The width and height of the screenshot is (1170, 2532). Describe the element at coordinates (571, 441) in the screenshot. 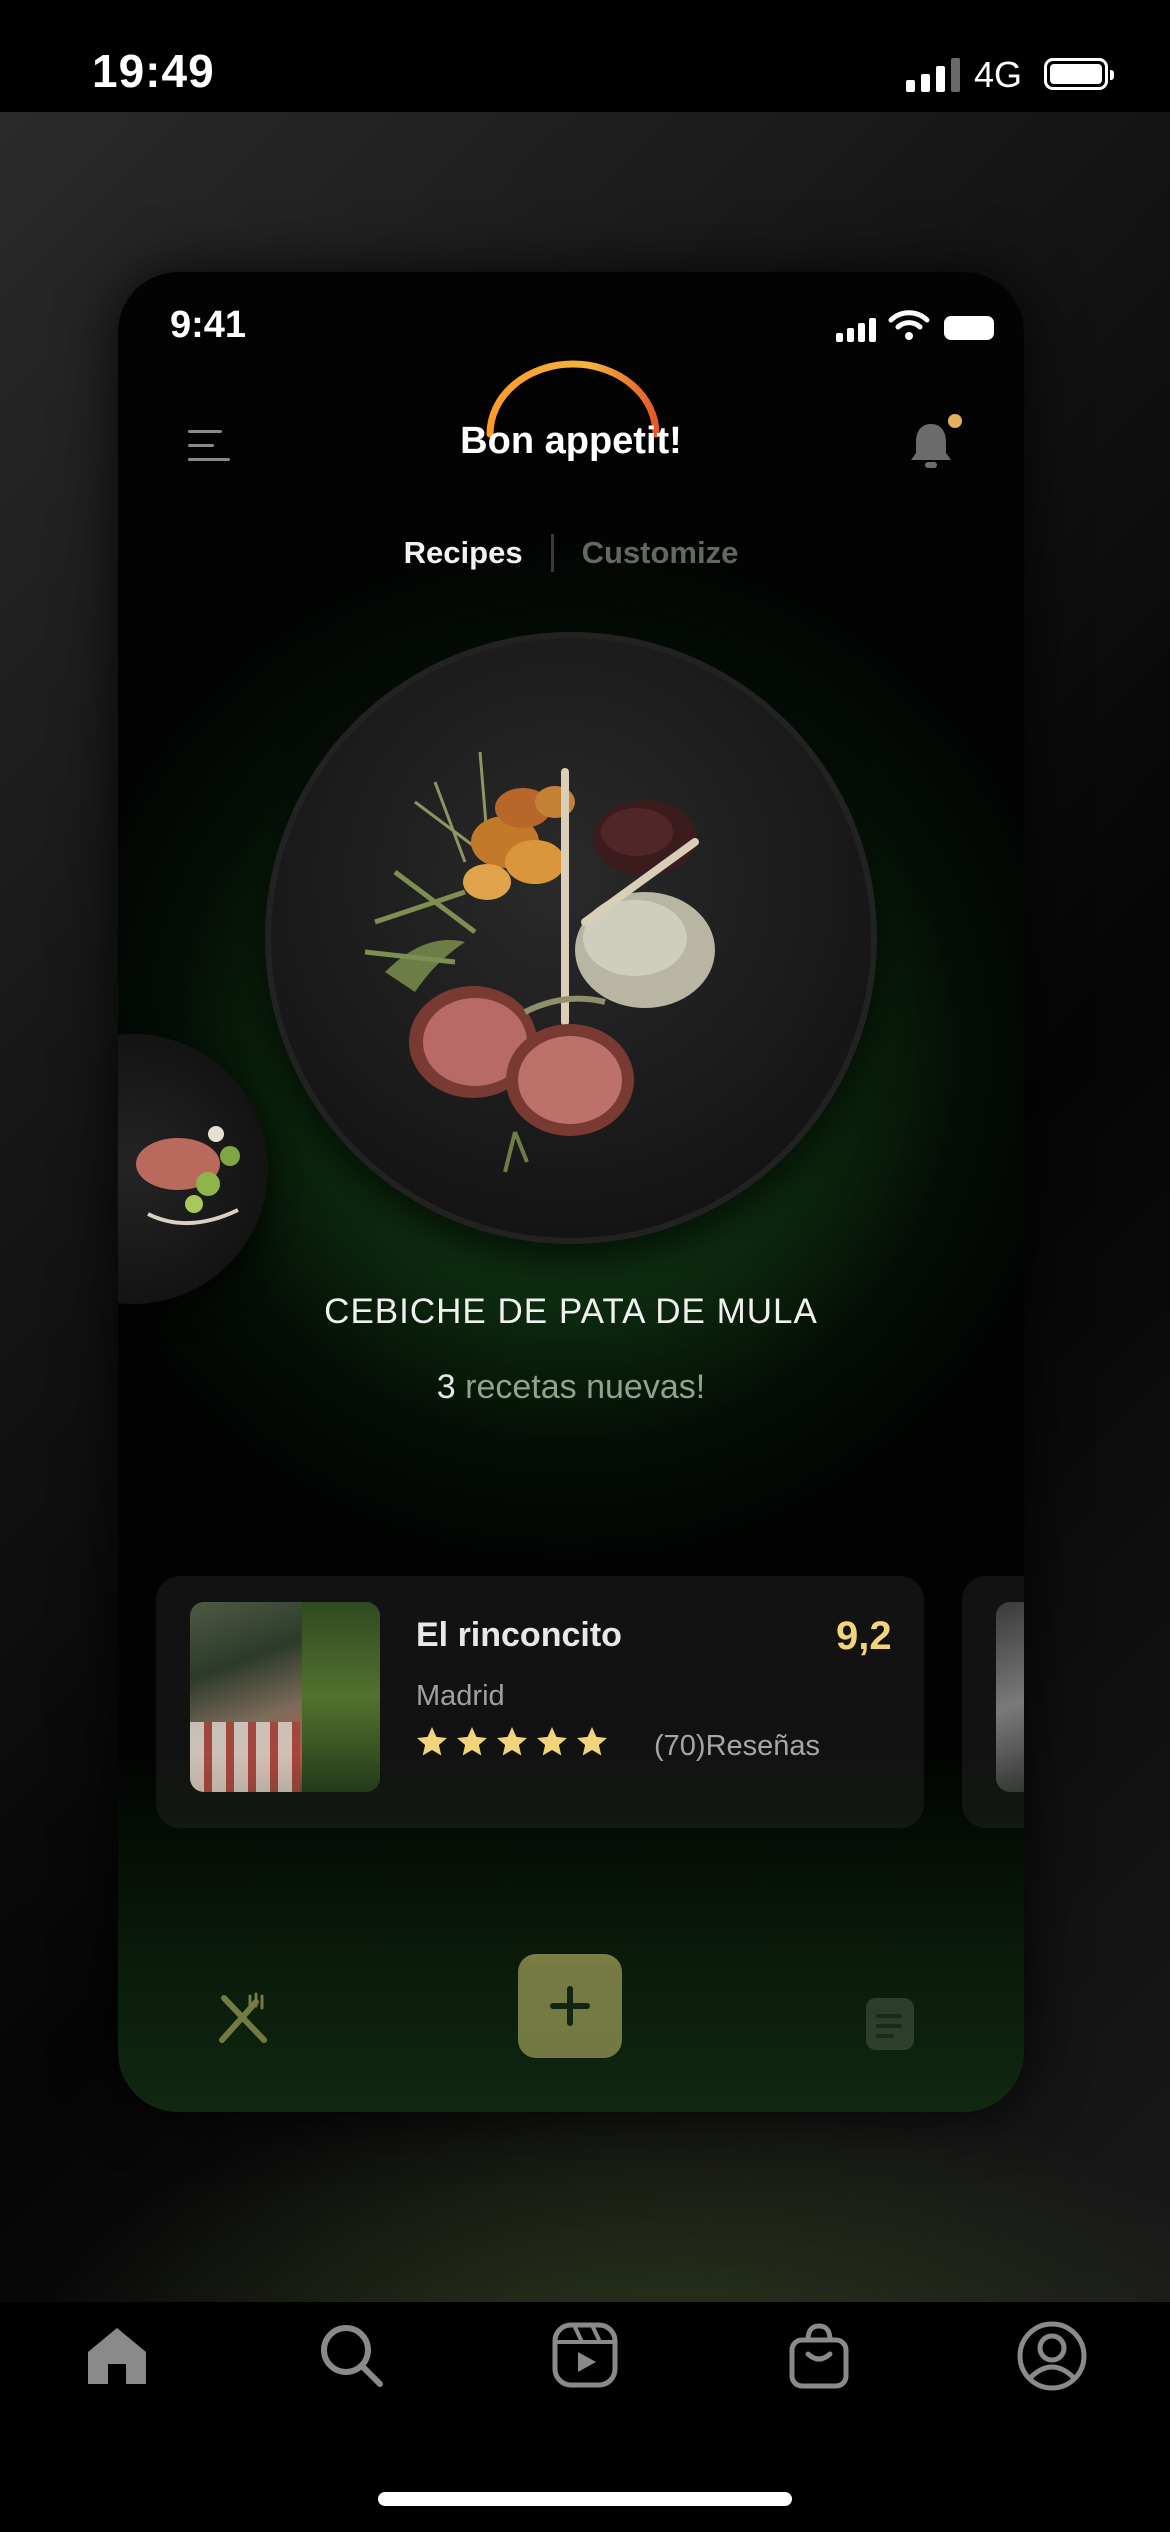

I see `app-title: Bon appetit!` at that location.